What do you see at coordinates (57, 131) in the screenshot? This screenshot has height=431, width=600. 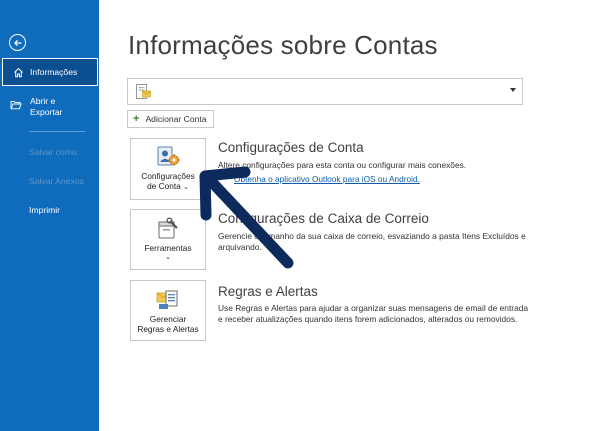 I see `sidebar-divider` at bounding box center [57, 131].